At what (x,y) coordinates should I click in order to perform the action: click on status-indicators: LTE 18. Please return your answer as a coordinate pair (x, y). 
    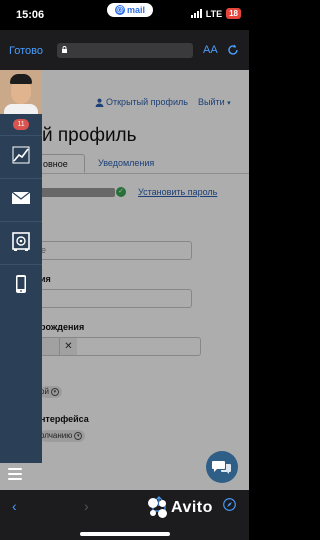
    Looking at the image, I should click on (215, 13).